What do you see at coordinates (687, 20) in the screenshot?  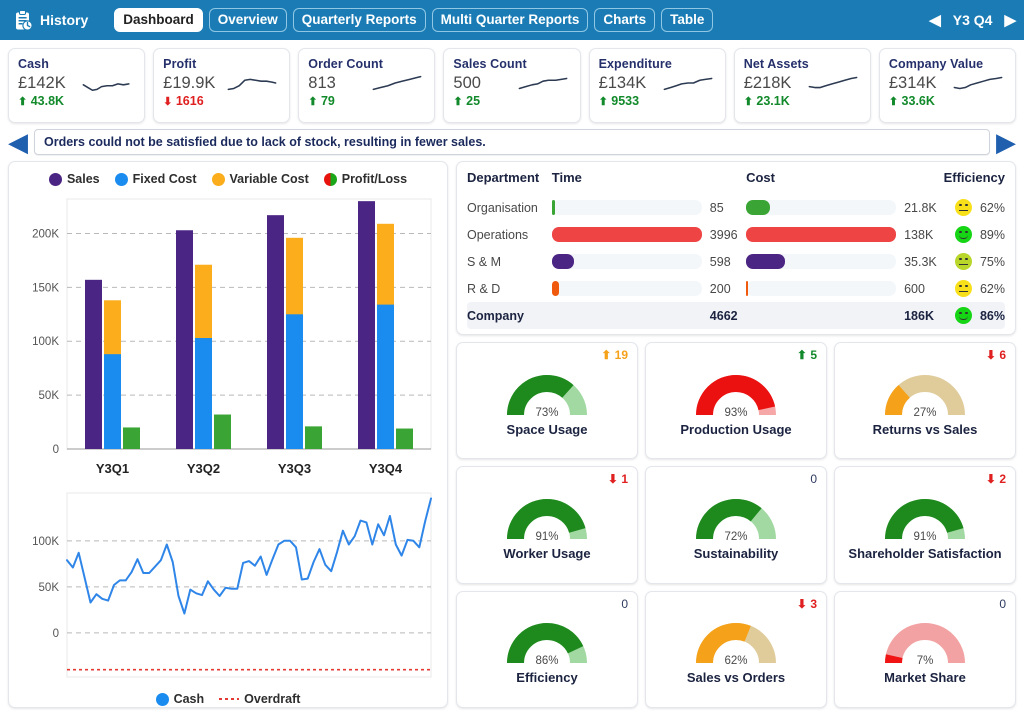 I see `tab-table: Table` at bounding box center [687, 20].